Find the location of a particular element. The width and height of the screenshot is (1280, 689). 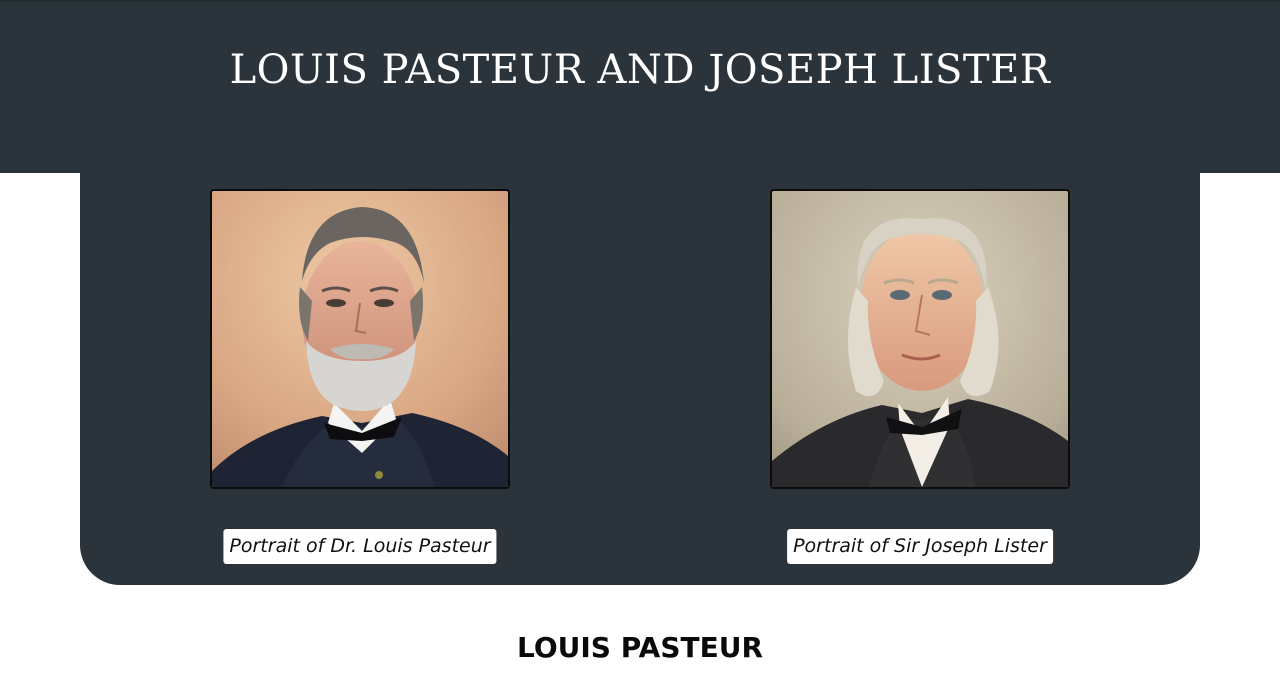

section-heading-pasteur: LOUIS PASTEUR is located at coordinates (640, 647).